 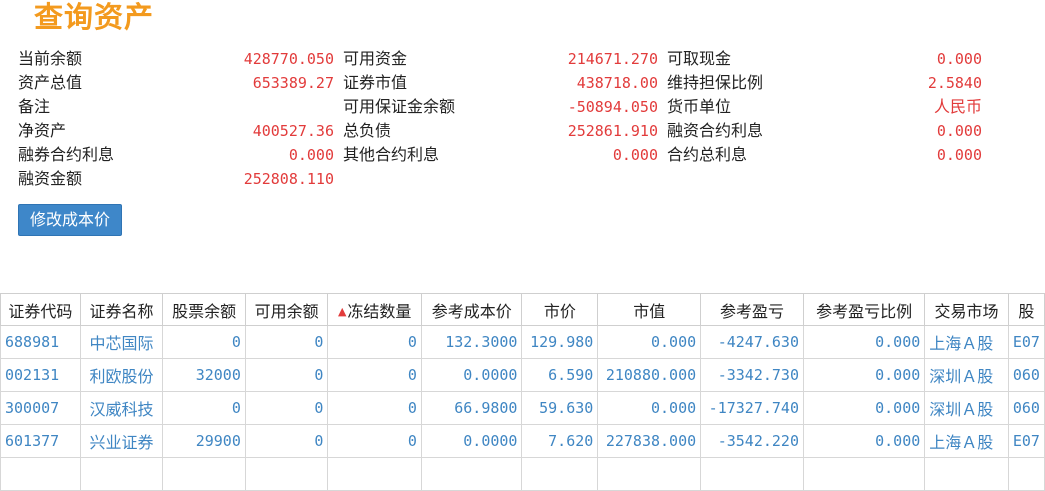 I want to click on financing-amount-label: 融资金额, so click(x=50, y=178).